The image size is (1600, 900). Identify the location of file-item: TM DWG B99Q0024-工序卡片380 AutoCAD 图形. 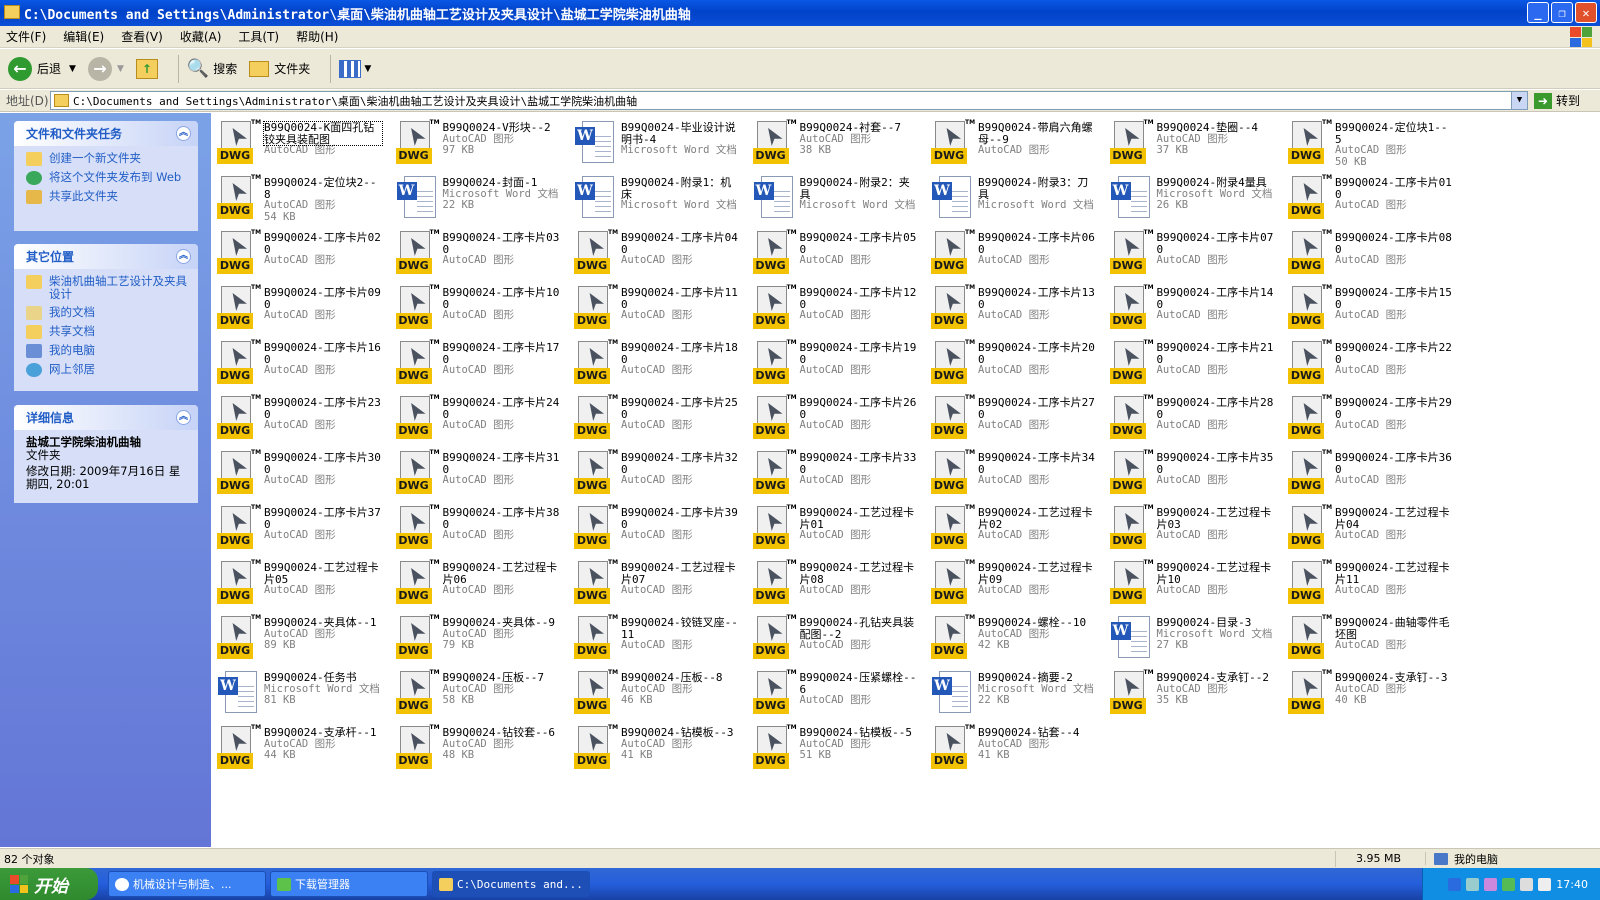
(478, 526).